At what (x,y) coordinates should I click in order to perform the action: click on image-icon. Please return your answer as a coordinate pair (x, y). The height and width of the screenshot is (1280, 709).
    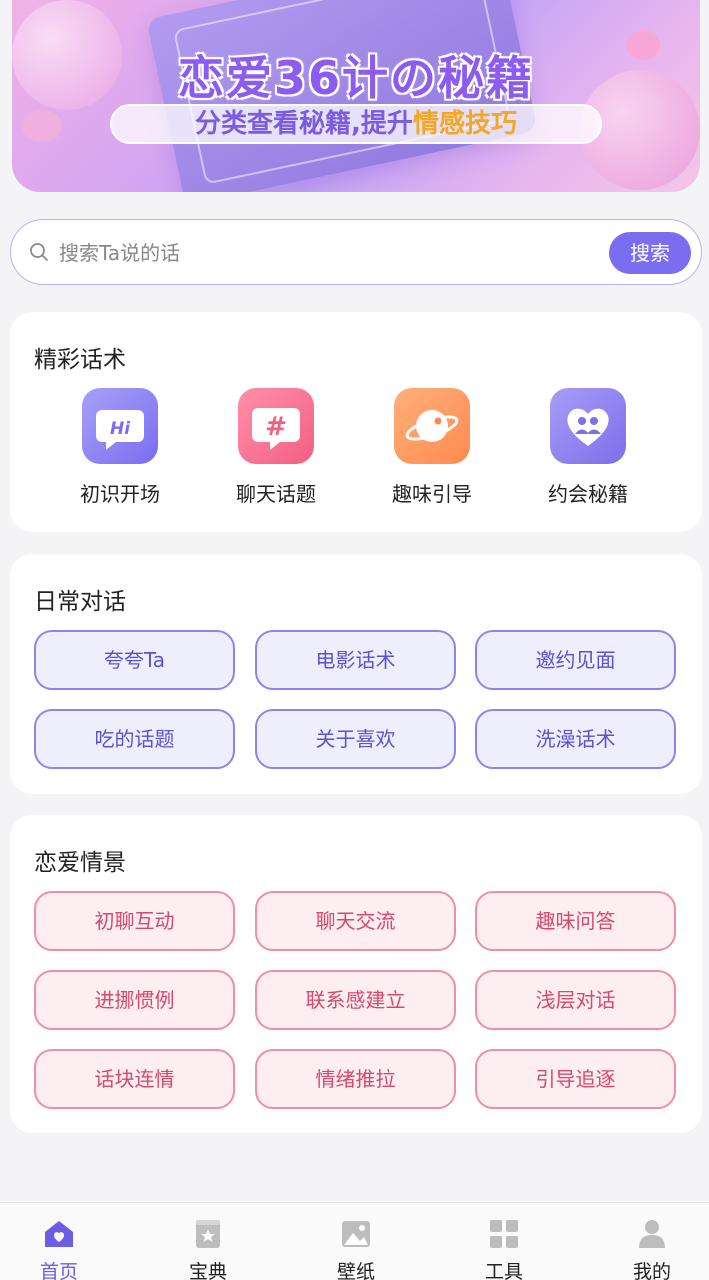
    Looking at the image, I should click on (356, 1234).